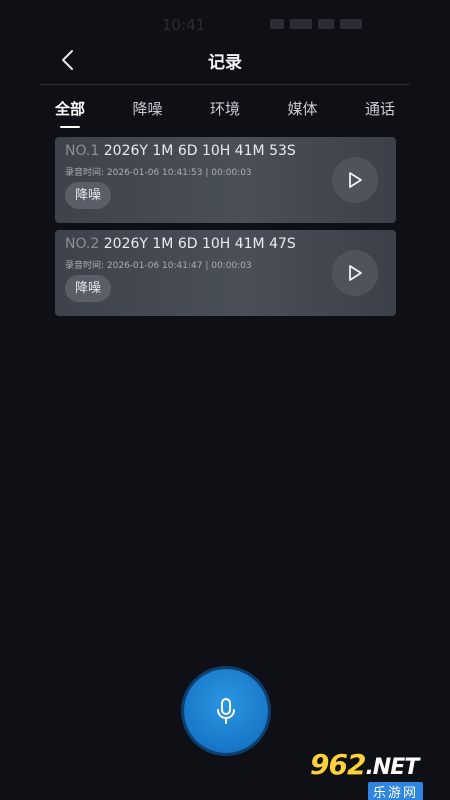 The width and height of the screenshot is (450, 800). I want to click on battery-icon, so click(351, 24).